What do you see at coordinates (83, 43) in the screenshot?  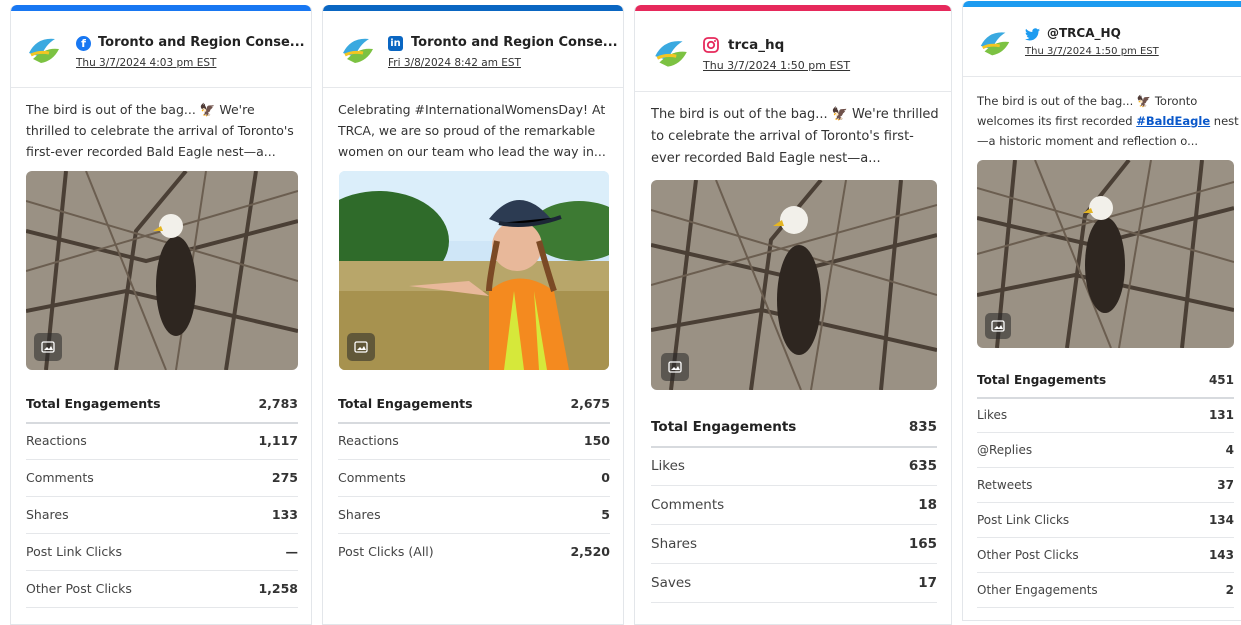 I see `facebook-icon: f` at bounding box center [83, 43].